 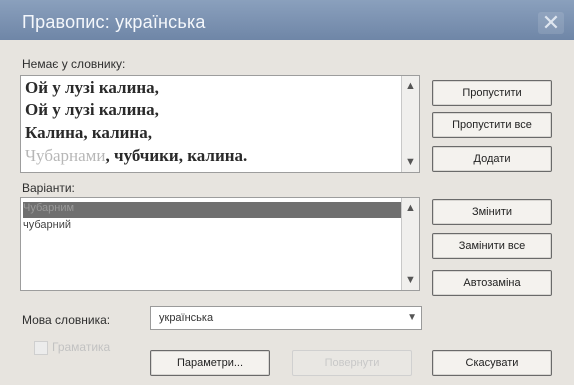 I want to click on text-line-2: Ой у лузі калина,, so click(x=92, y=109).